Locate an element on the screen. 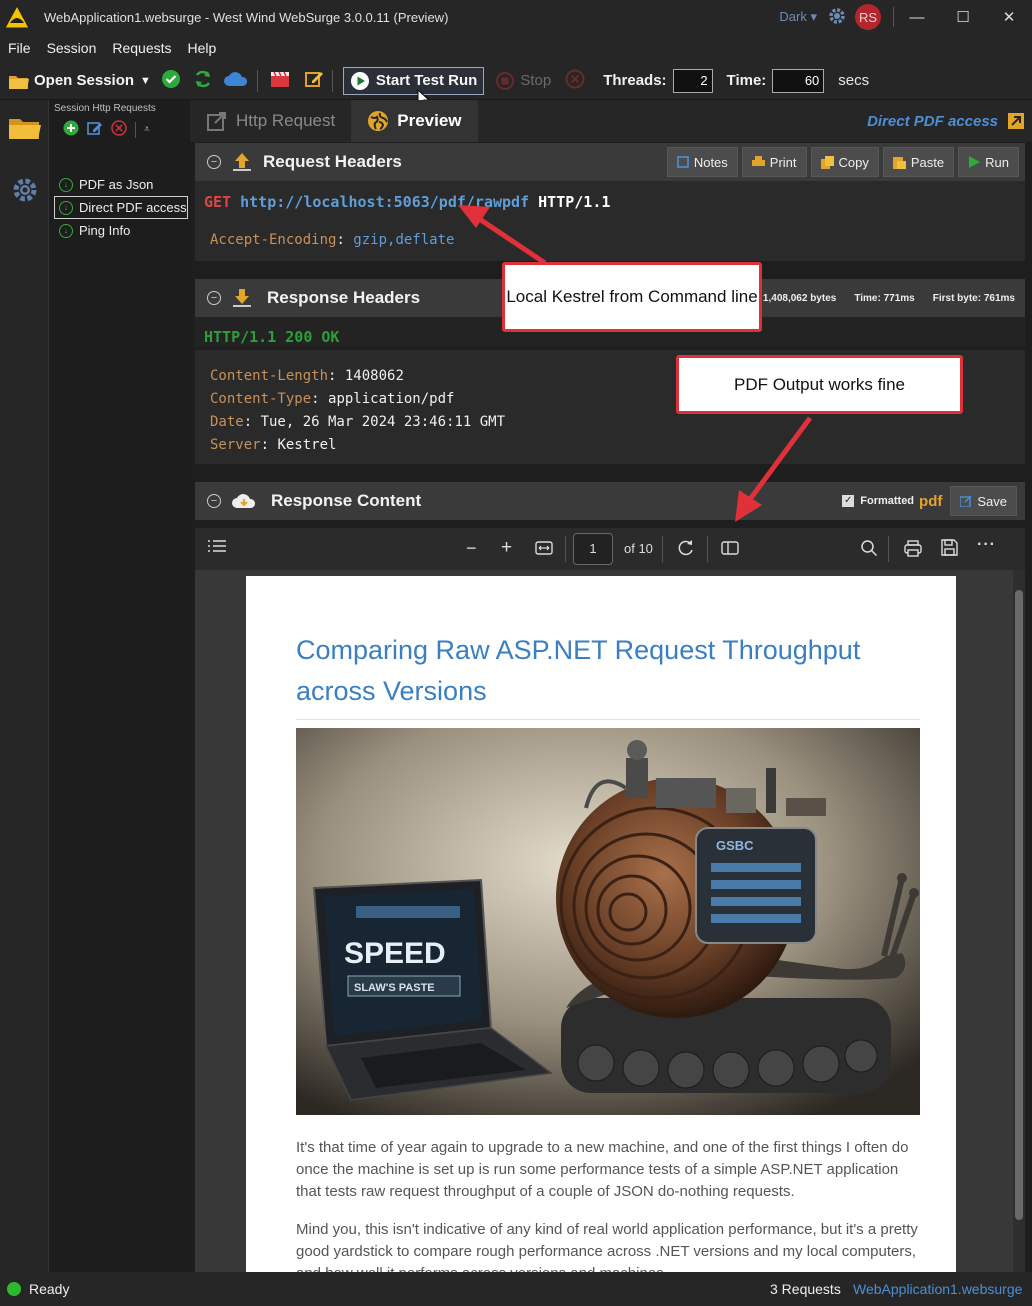 Image resolution: width=1032 pixels, height=1306 pixels. run-label: Run is located at coordinates (997, 162).